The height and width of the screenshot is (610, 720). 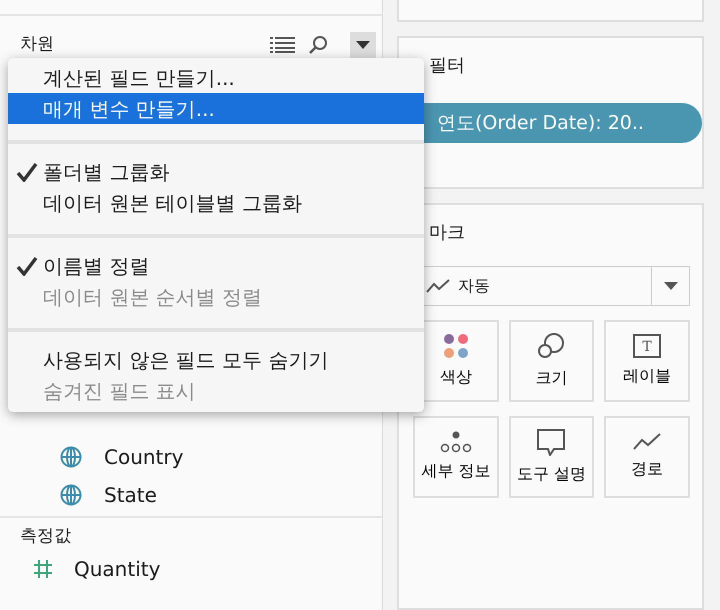 I want to click on hash-icon, so click(x=43, y=569).